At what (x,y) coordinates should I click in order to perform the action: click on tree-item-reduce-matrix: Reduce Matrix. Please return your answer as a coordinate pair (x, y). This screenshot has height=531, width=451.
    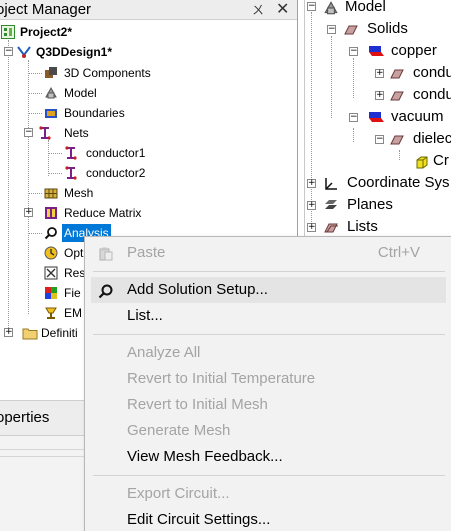
    Looking at the image, I should click on (142, 213).